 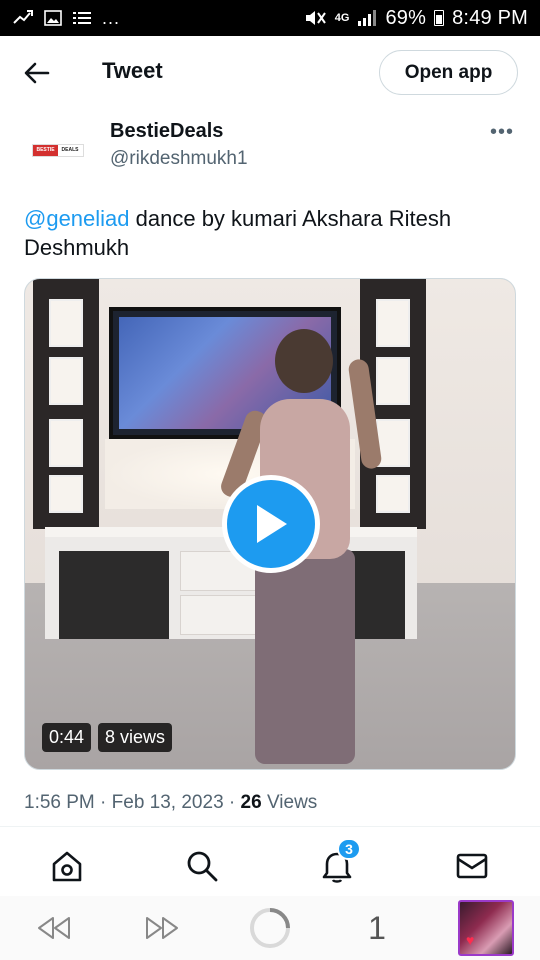 What do you see at coordinates (270, 18) in the screenshot?
I see `status-bar: ... 4G 69% 8:49 PM` at bounding box center [270, 18].